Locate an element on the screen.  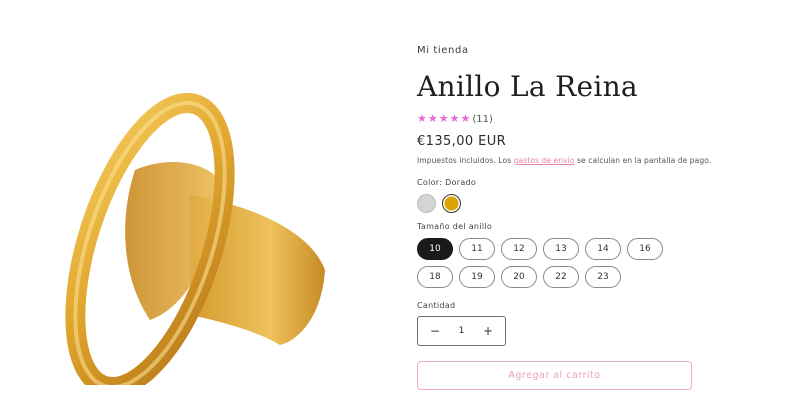
quantity-label: Cantidad is located at coordinates (436, 305).